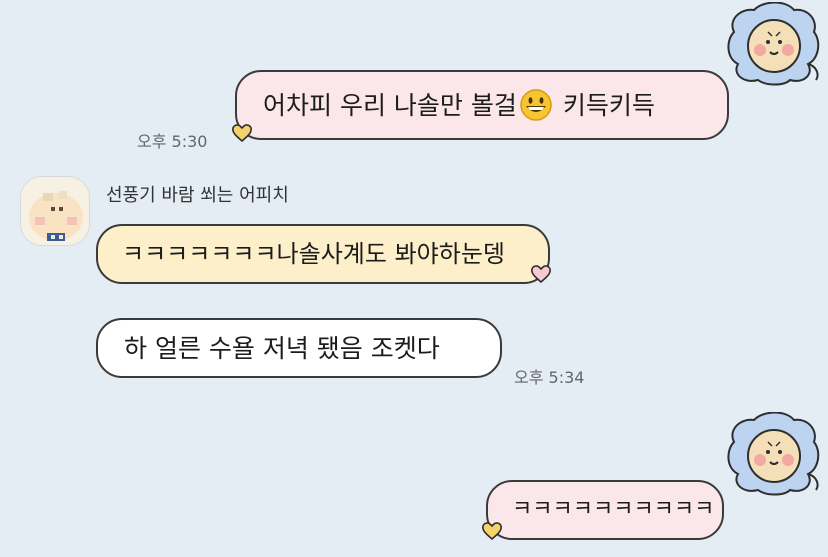  What do you see at coordinates (197, 195) in the screenshot?
I see `sender-name: 선풍기 바람 쐬는 어피치` at bounding box center [197, 195].